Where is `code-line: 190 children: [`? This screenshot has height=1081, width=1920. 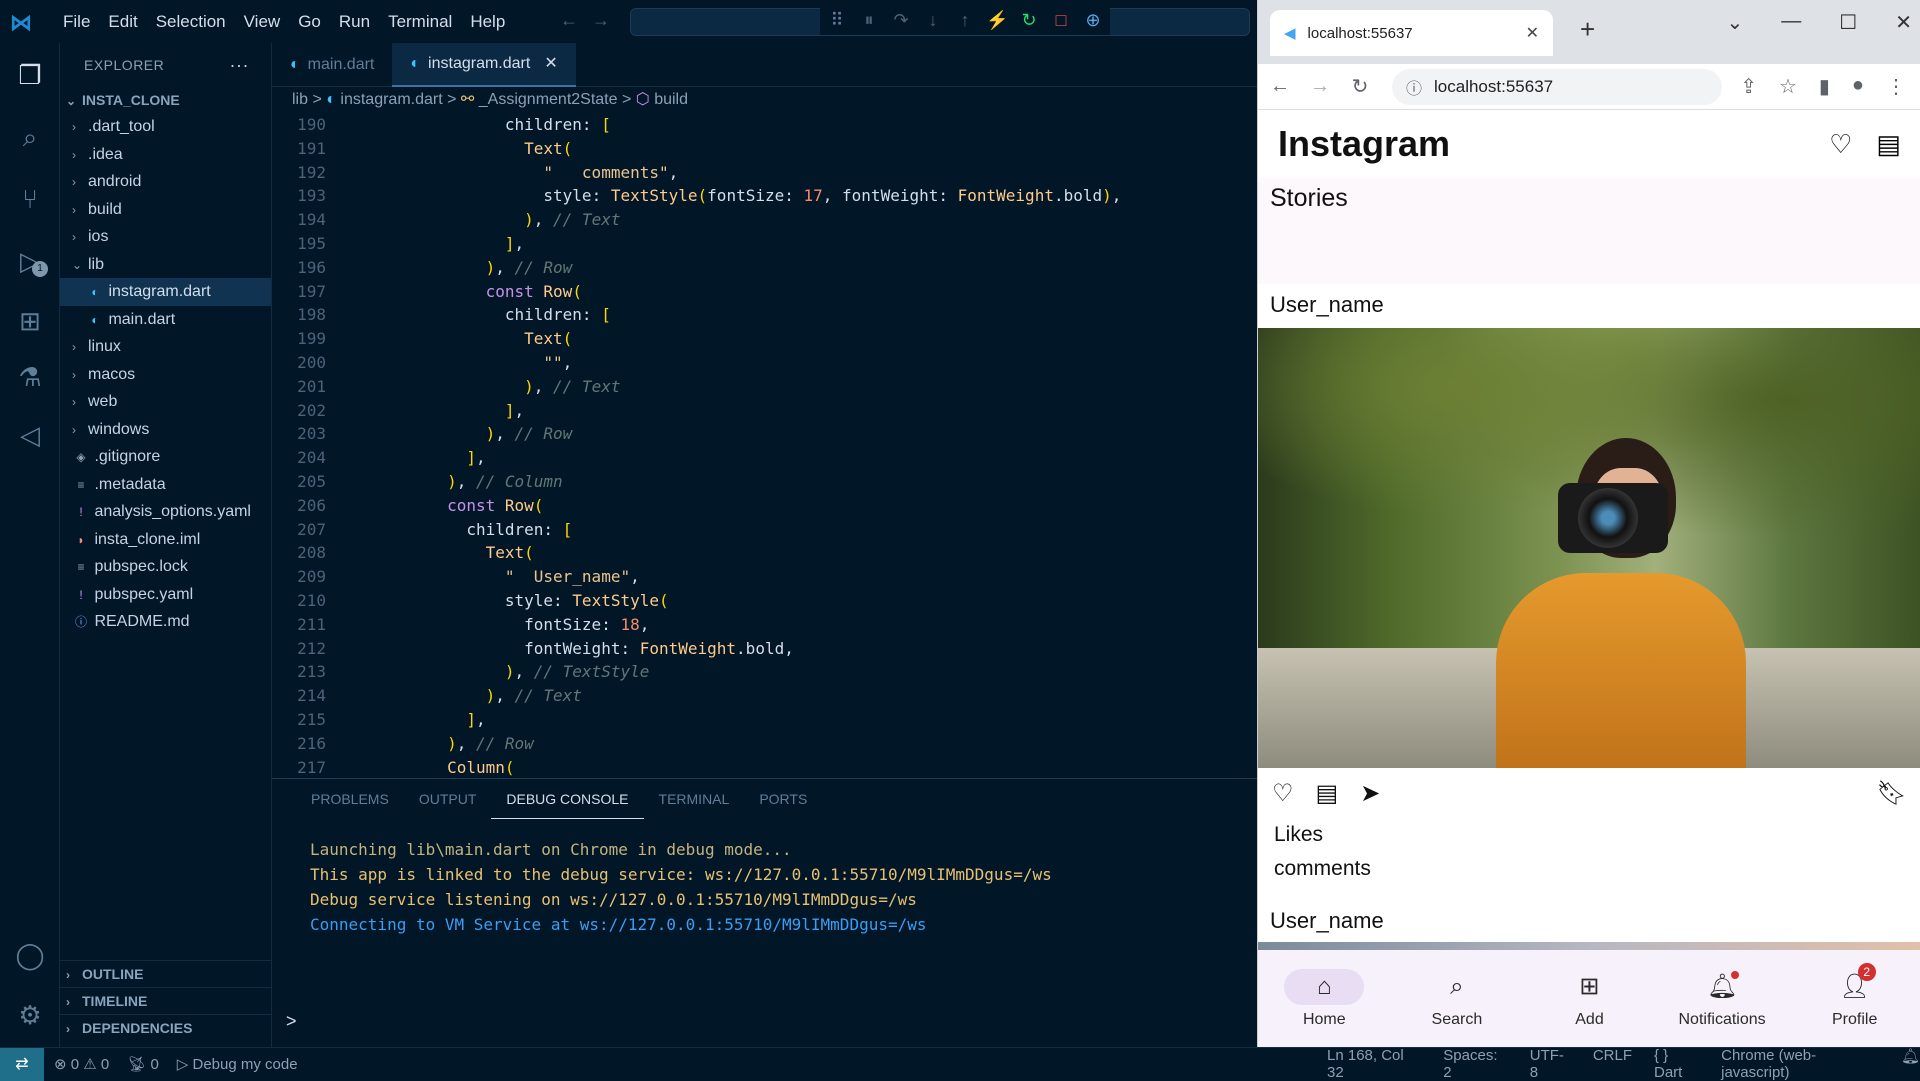 code-line: 190 children: [ is located at coordinates (764, 125).